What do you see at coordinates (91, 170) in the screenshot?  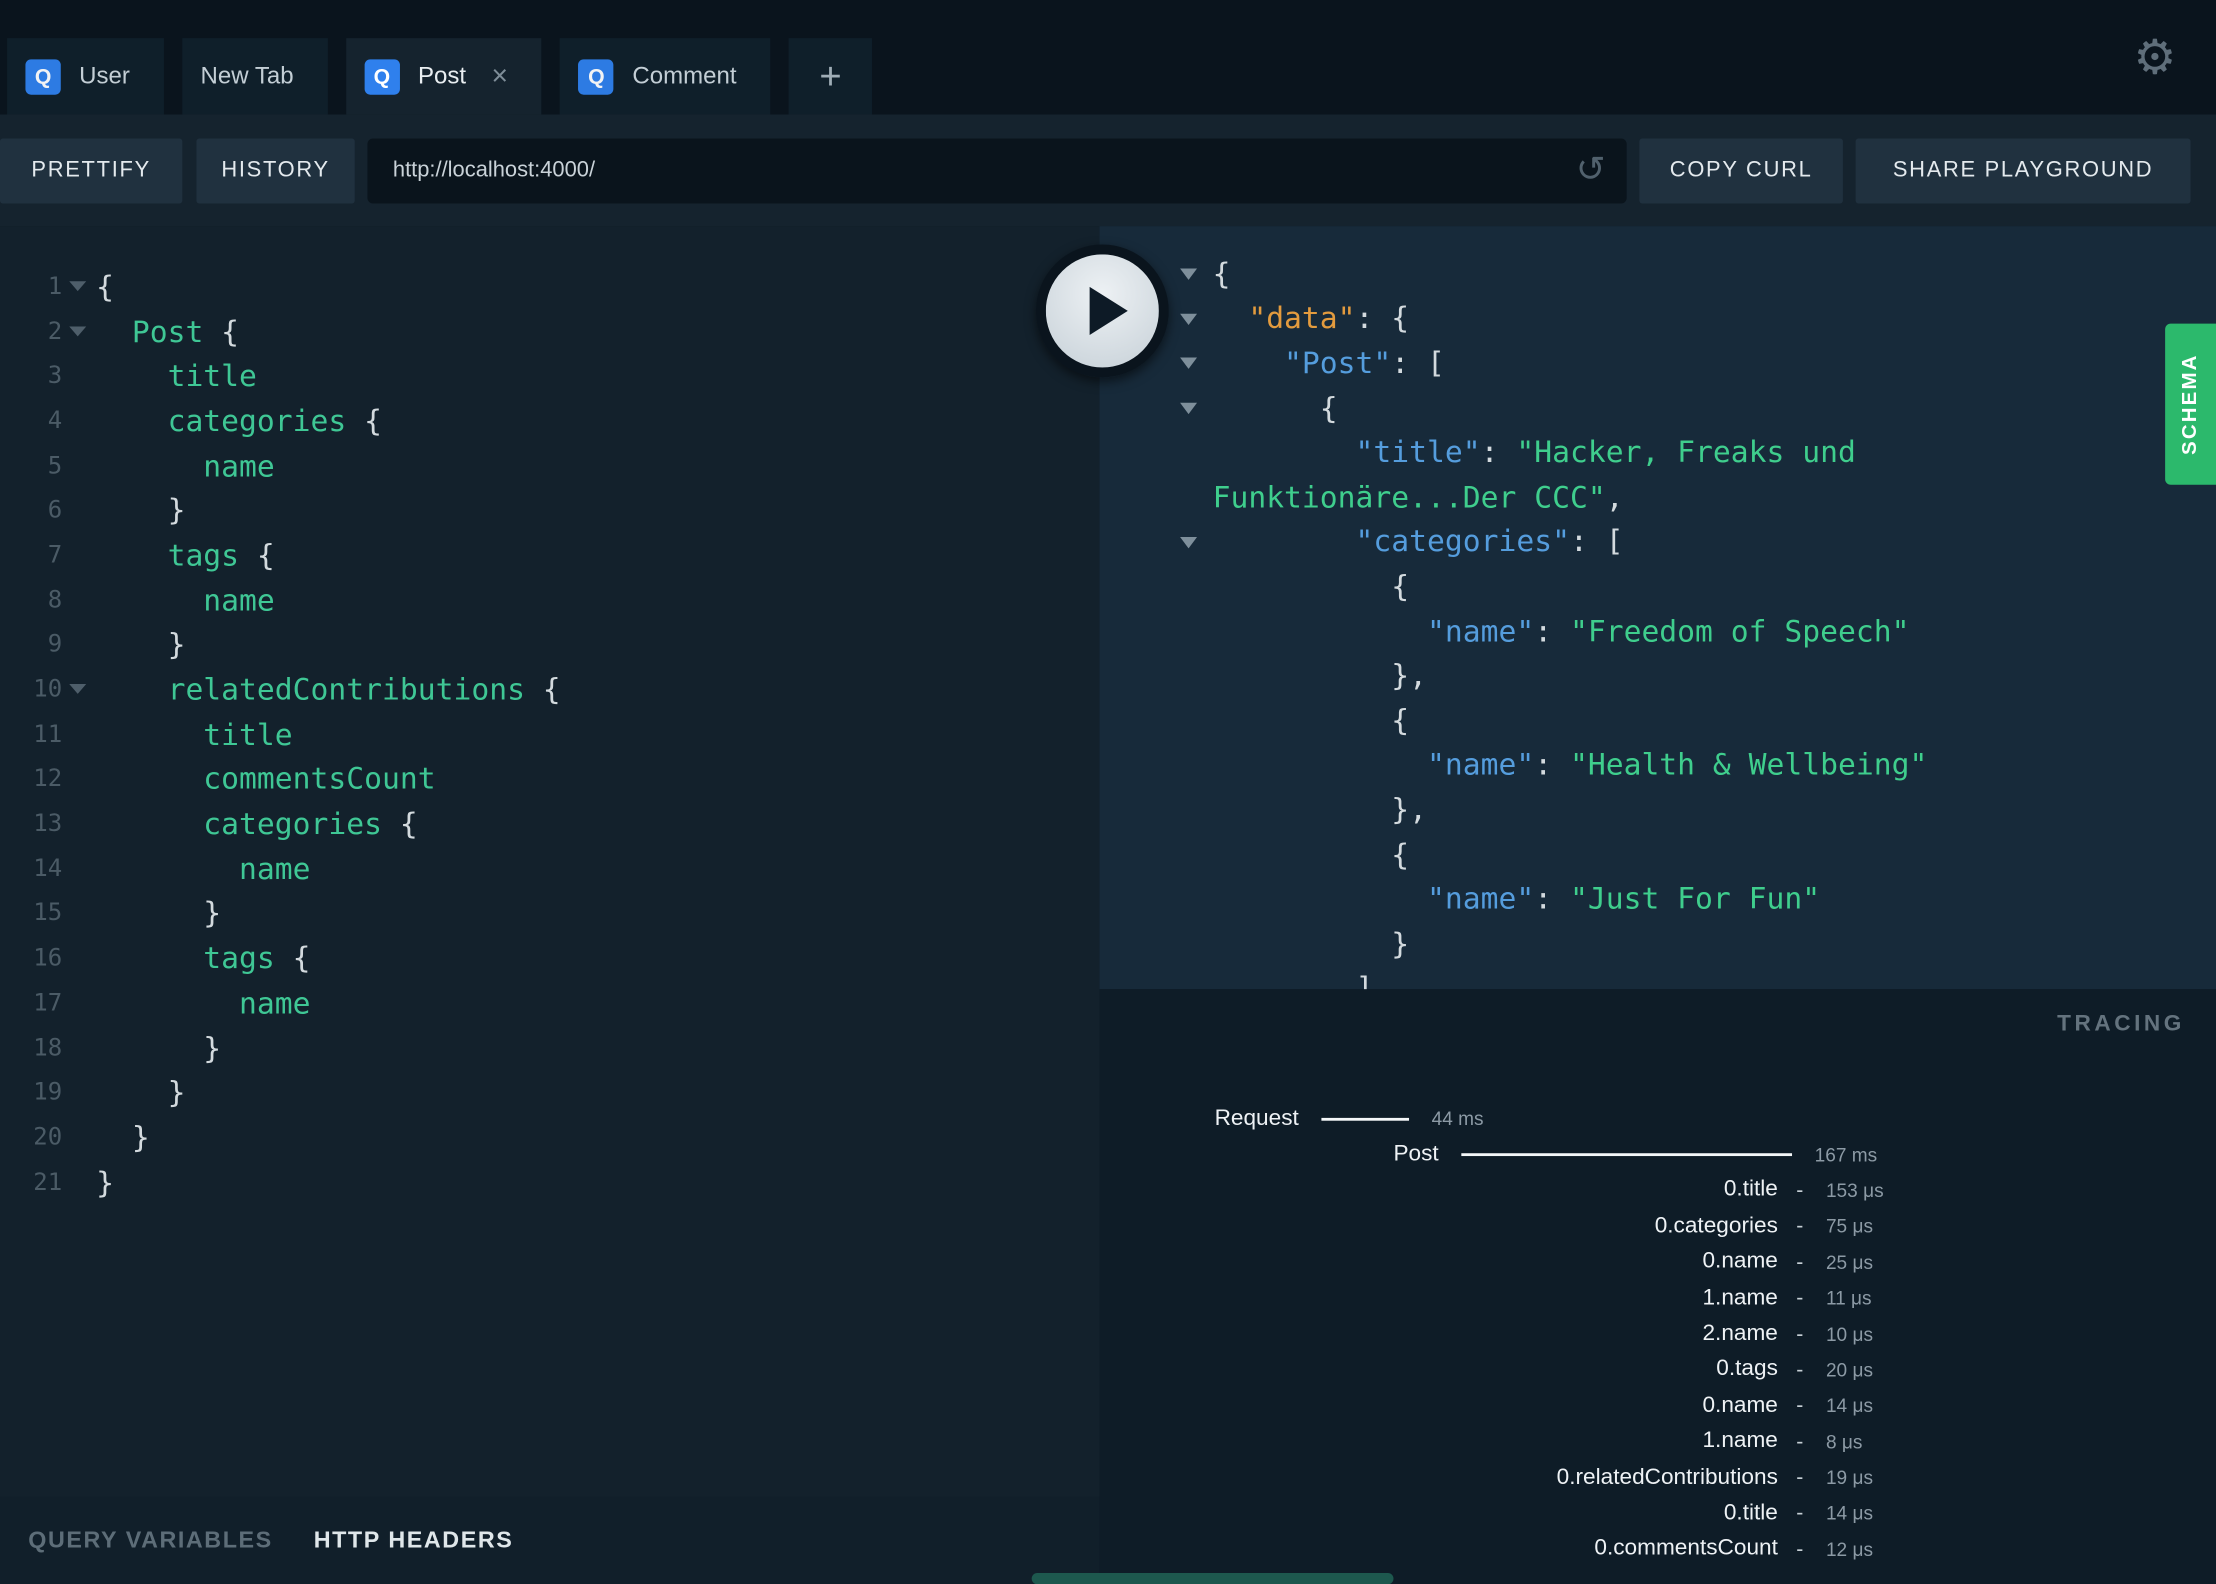 I see `prettify-button: PRETTIFY` at bounding box center [91, 170].